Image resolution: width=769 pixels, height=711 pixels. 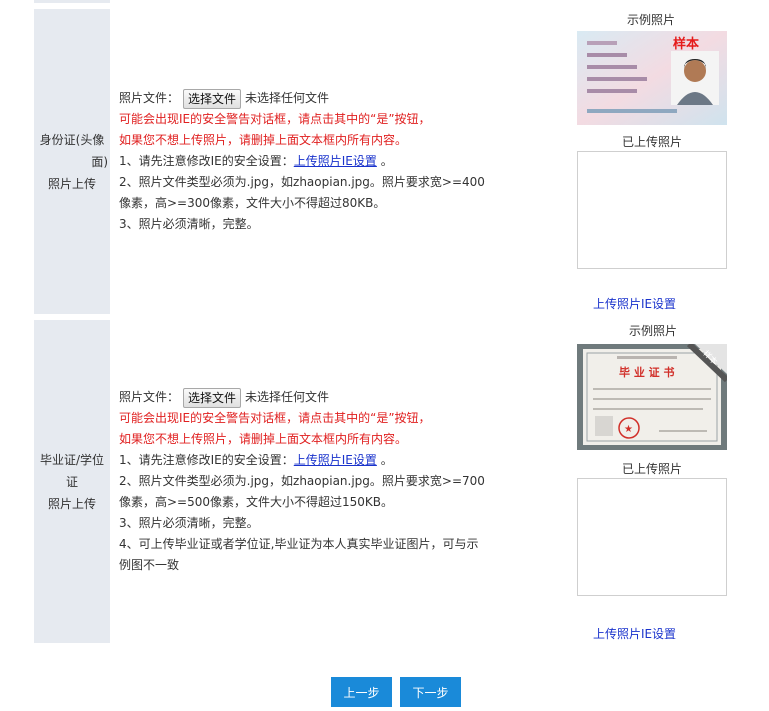 What do you see at coordinates (189, 523) in the screenshot?
I see `diploma-note-3: 3、照片必须清晰，完整。` at bounding box center [189, 523].